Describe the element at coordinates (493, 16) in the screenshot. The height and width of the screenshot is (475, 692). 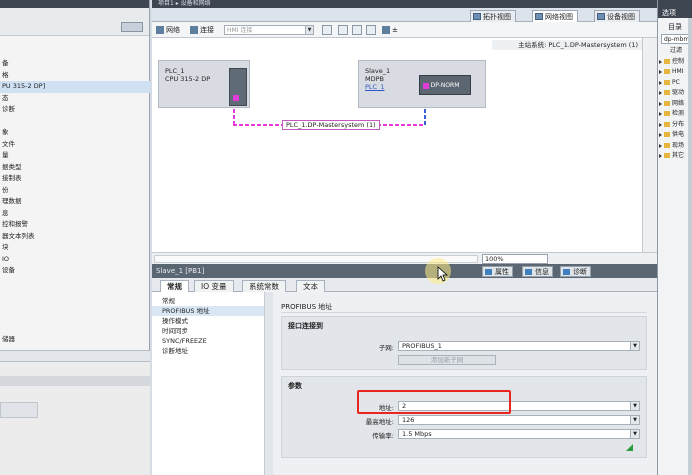
I see `tab-topology-view: 拓扑视图` at that location.